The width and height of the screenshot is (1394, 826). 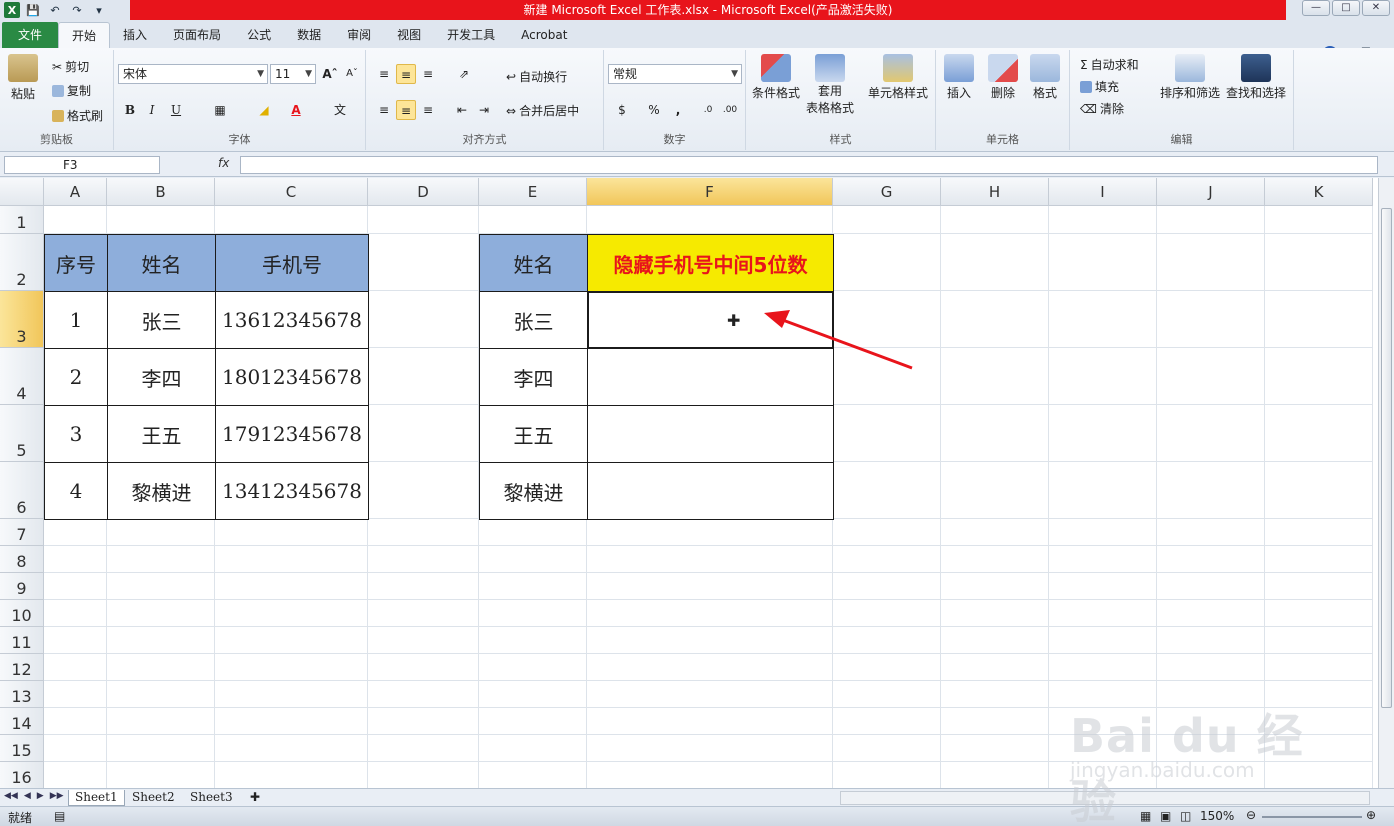 I want to click on arrow-head, so click(x=777, y=319).